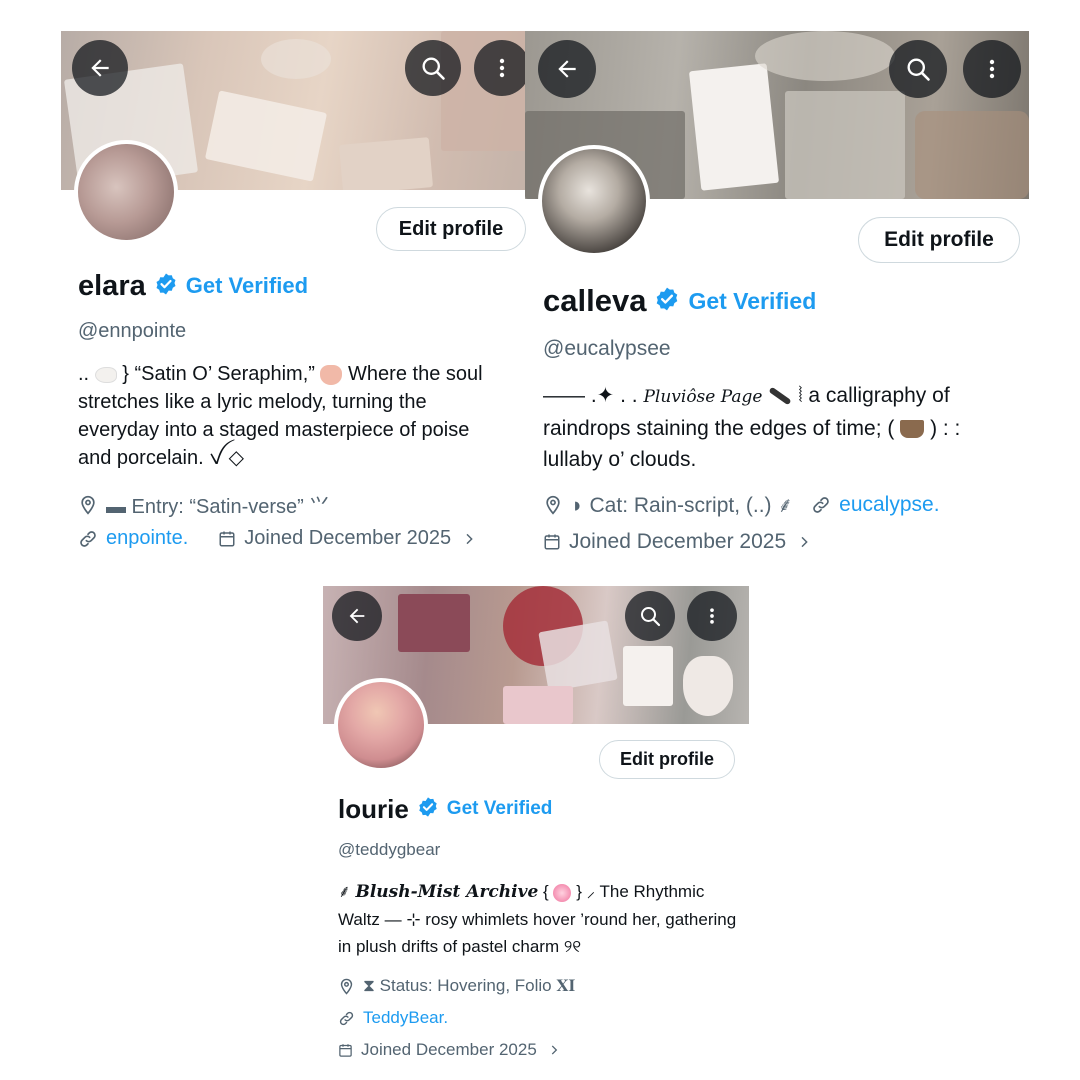 Image resolution: width=1080 pixels, height=1080 pixels. Describe the element at coordinates (889, 505) in the screenshot. I see `website-link: eucalypse.` at that location.